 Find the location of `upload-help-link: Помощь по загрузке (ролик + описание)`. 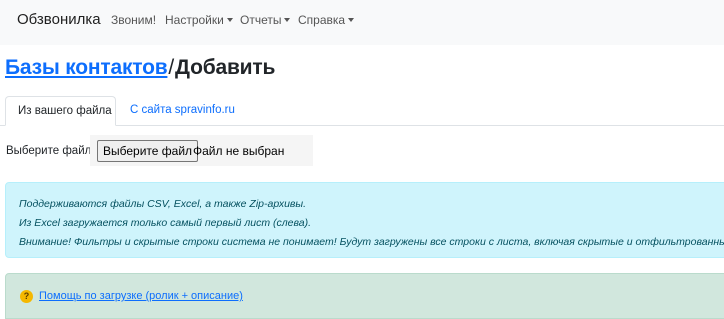

upload-help-link: Помощь по загрузке (ролик + описание) is located at coordinates (141, 296).